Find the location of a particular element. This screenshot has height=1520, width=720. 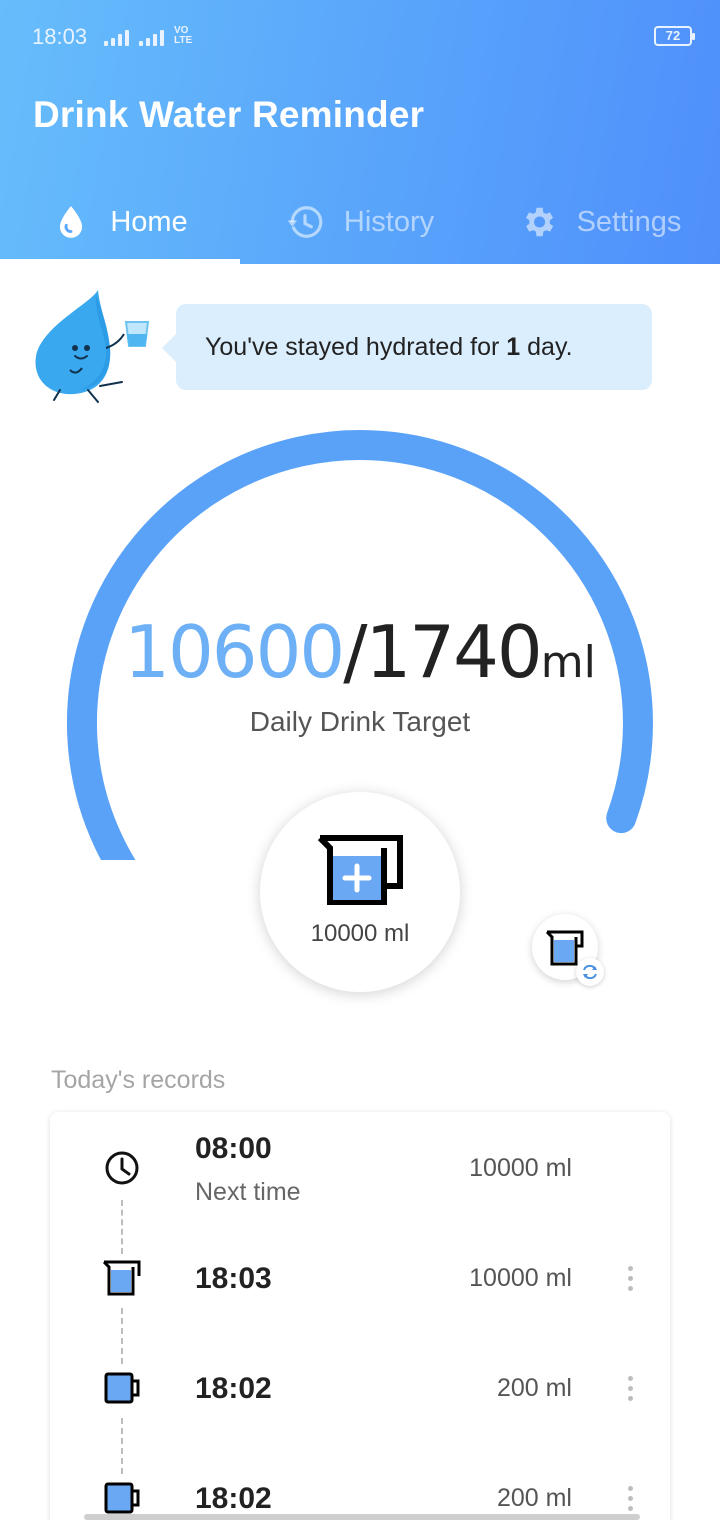

gear-icon is located at coordinates (539, 222).